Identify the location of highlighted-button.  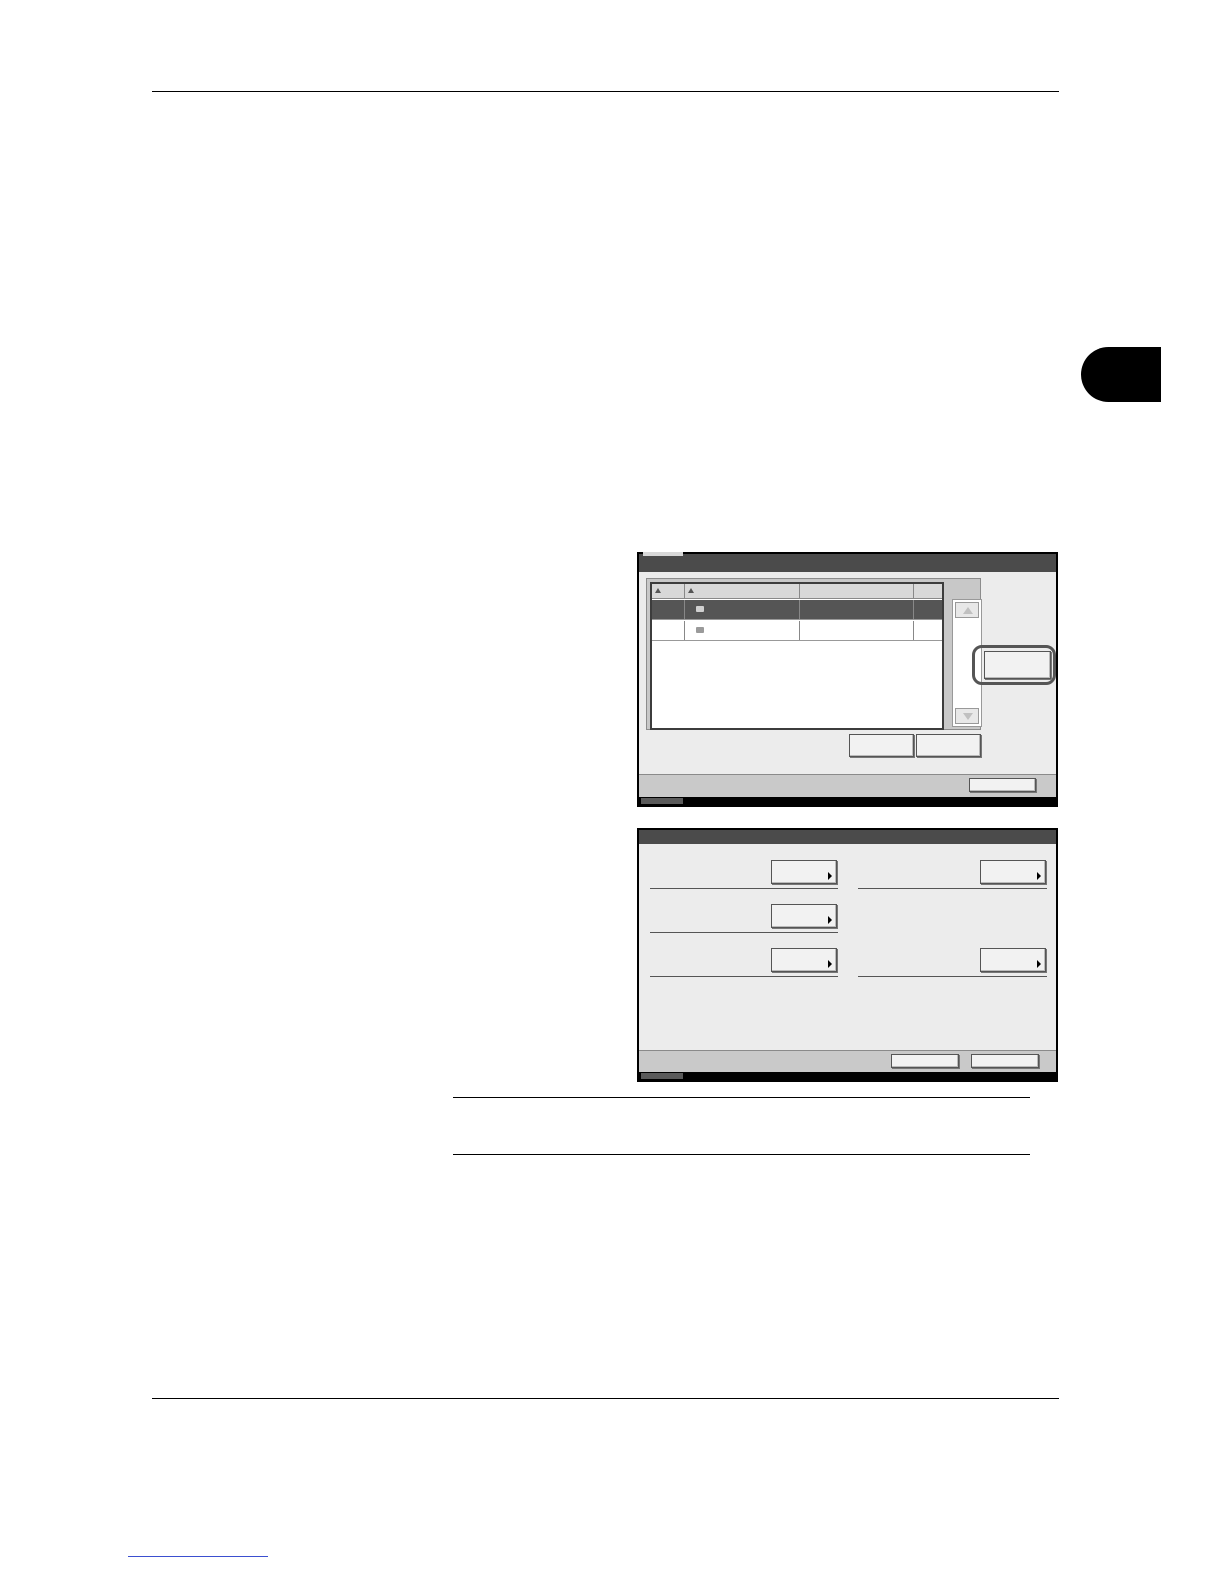
(1017, 665).